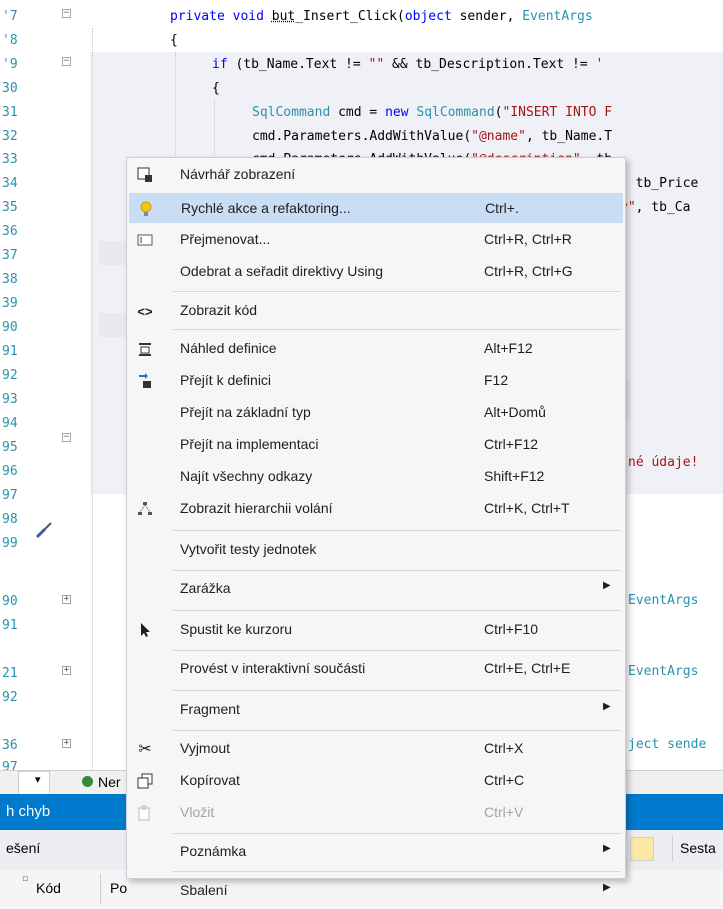 The height and width of the screenshot is (909, 723). What do you see at coordinates (145, 781) in the screenshot?
I see `copy-icon` at bounding box center [145, 781].